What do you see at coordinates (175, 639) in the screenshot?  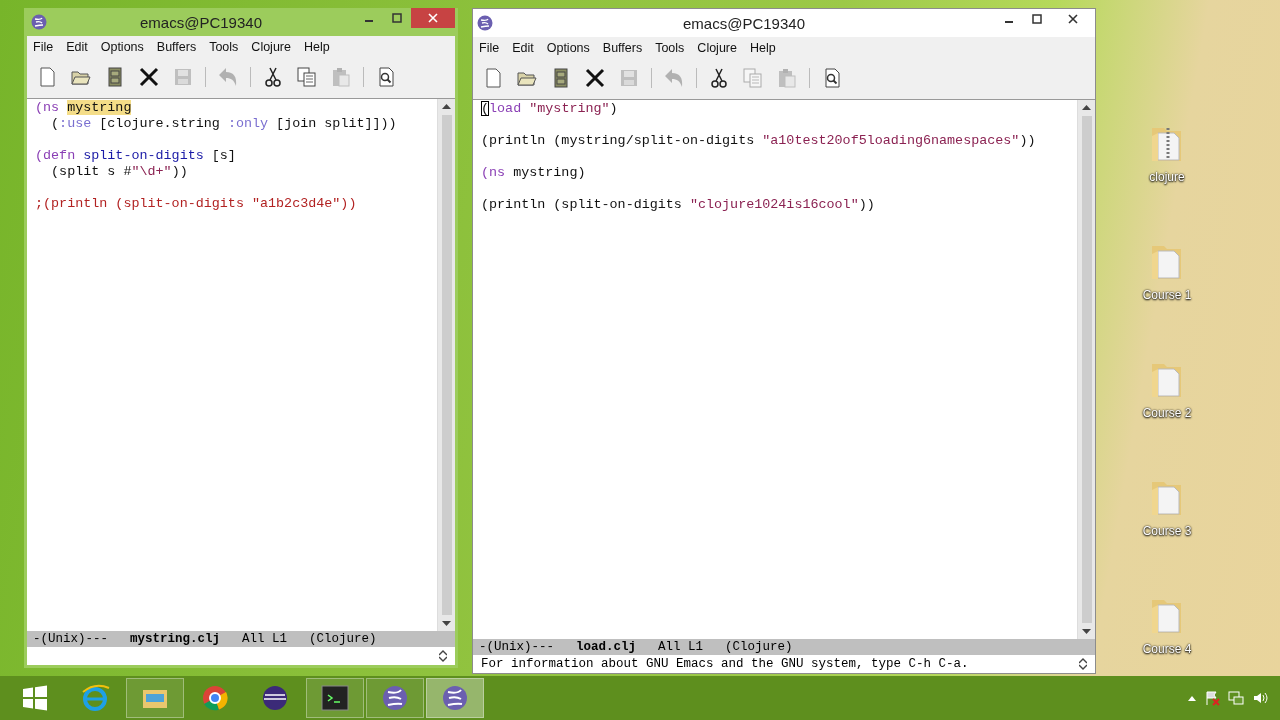 I see `buffer-name: mystring.clj` at bounding box center [175, 639].